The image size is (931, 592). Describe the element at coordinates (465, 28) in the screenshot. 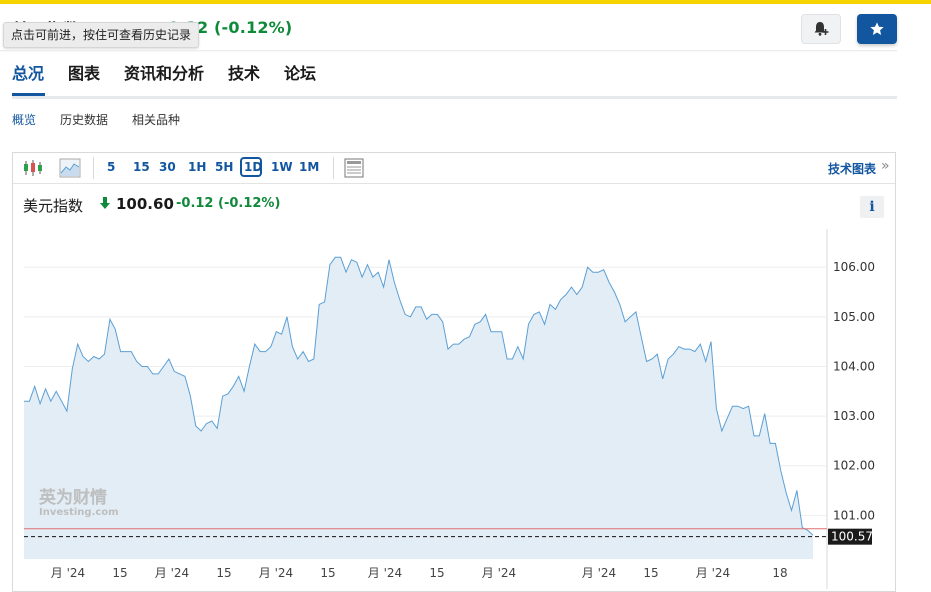

I see `page-header: 美元指数 0.12 (-0.12%) 点击可前进，按住可查看历史记录` at that location.